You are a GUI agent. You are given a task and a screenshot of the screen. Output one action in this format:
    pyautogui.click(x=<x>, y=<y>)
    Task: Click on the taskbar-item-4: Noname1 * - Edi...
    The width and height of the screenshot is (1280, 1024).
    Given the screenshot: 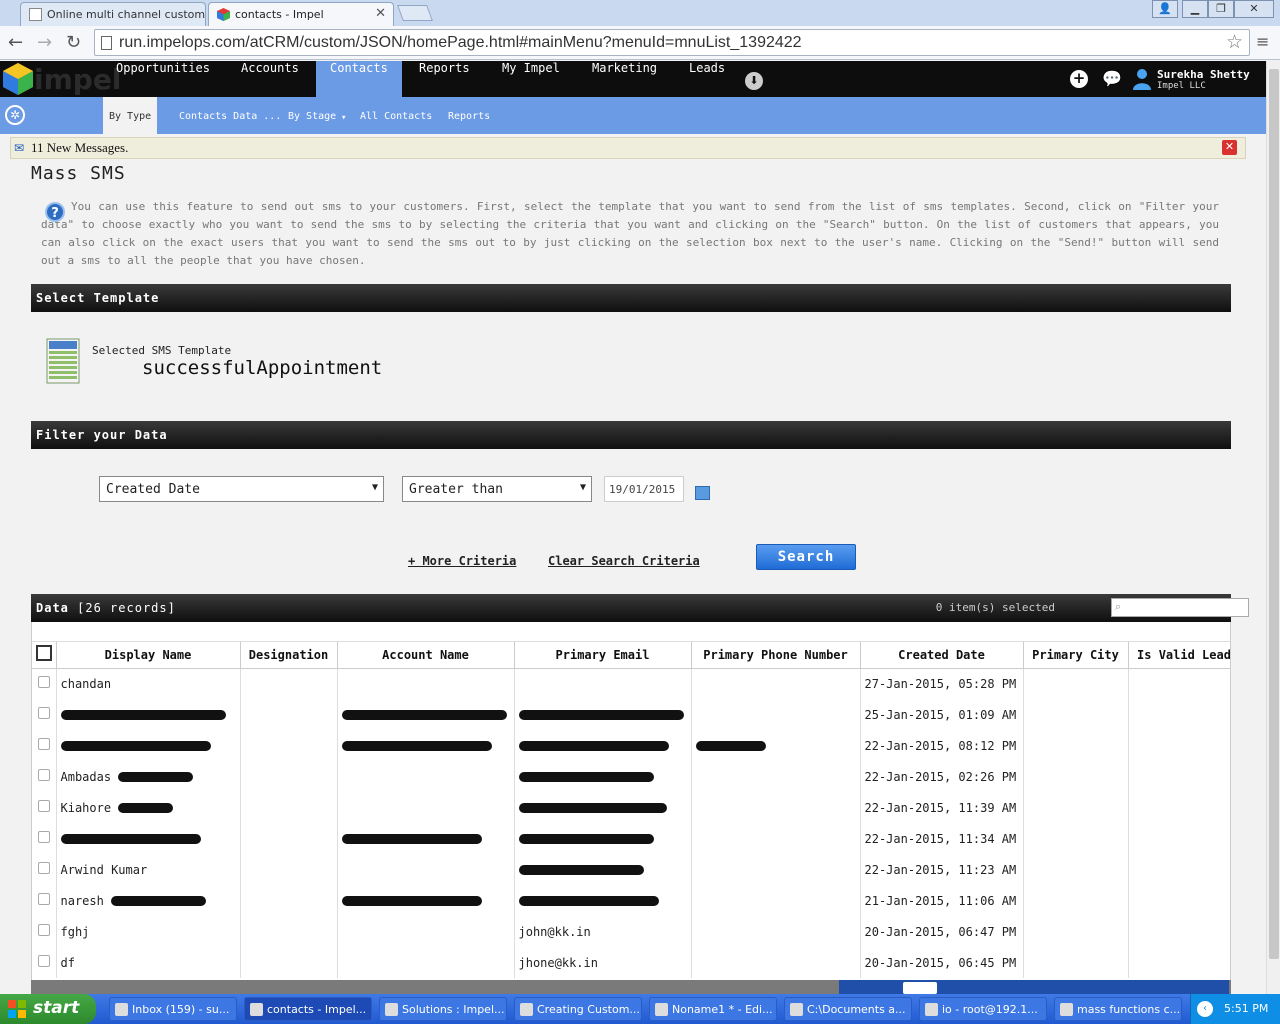 What is the action you would take?
    pyautogui.click(x=713, y=1009)
    